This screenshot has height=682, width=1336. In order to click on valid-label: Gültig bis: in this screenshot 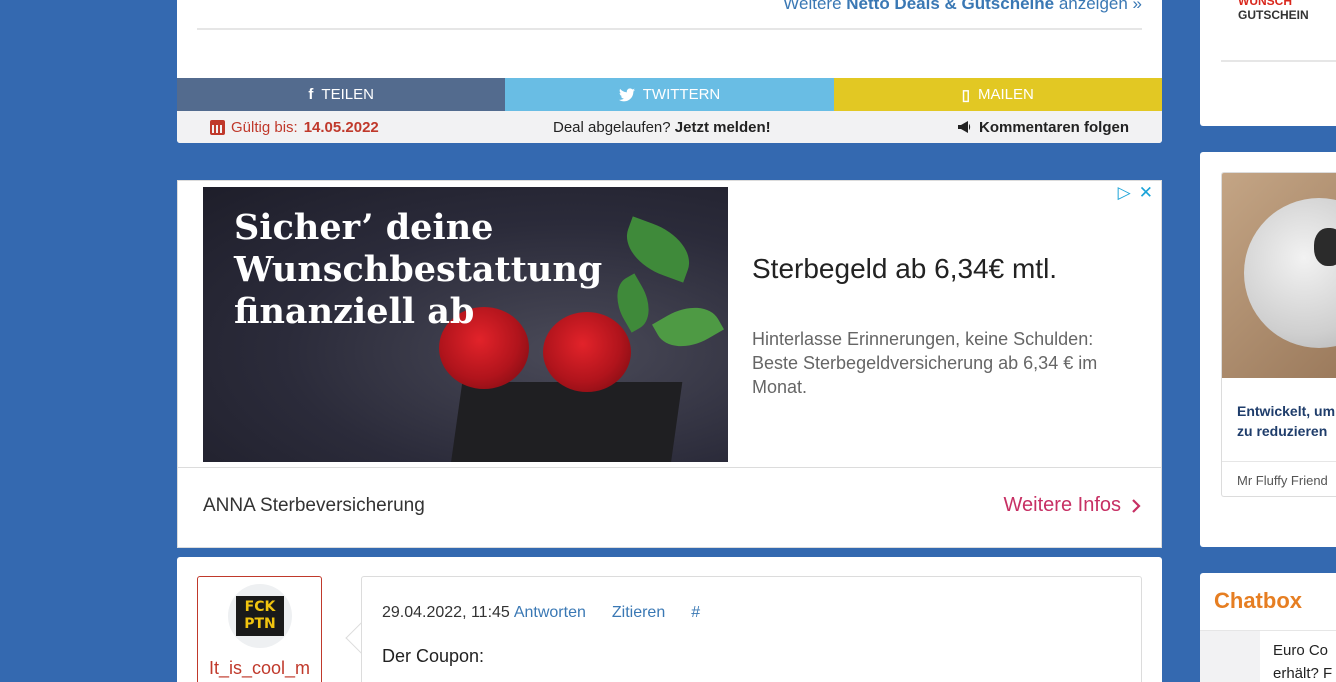, I will do `click(264, 127)`.